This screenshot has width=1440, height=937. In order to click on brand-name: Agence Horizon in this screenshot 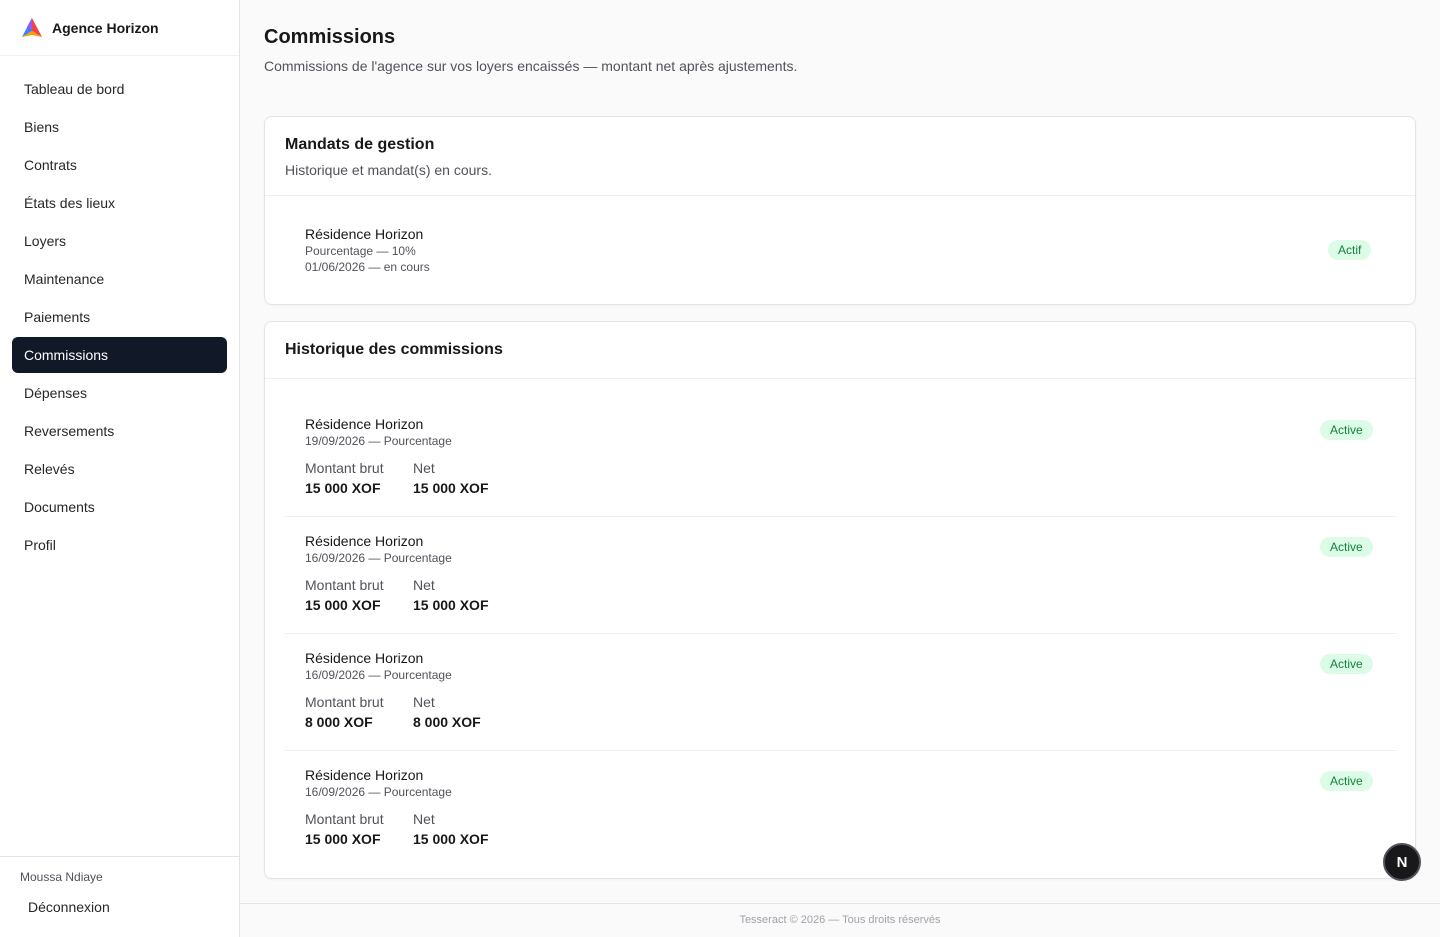, I will do `click(105, 27)`.